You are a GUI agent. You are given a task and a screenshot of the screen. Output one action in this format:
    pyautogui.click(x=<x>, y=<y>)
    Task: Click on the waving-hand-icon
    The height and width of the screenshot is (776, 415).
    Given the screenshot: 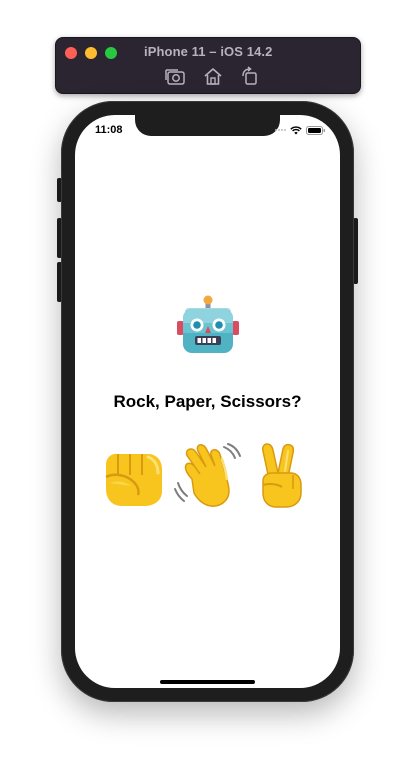 What is the action you would take?
    pyautogui.click(x=207, y=475)
    